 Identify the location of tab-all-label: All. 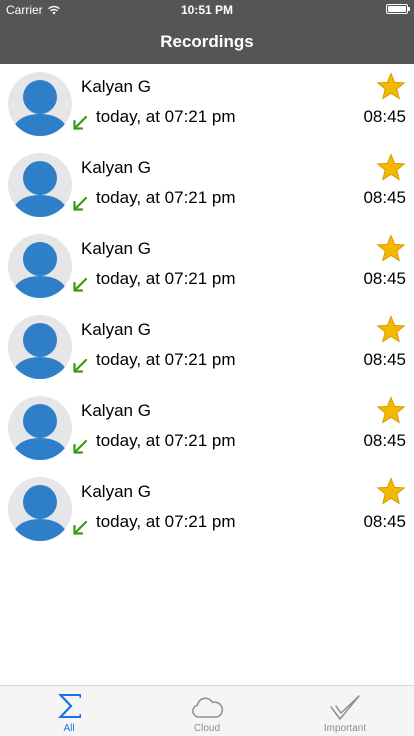
(69, 728).